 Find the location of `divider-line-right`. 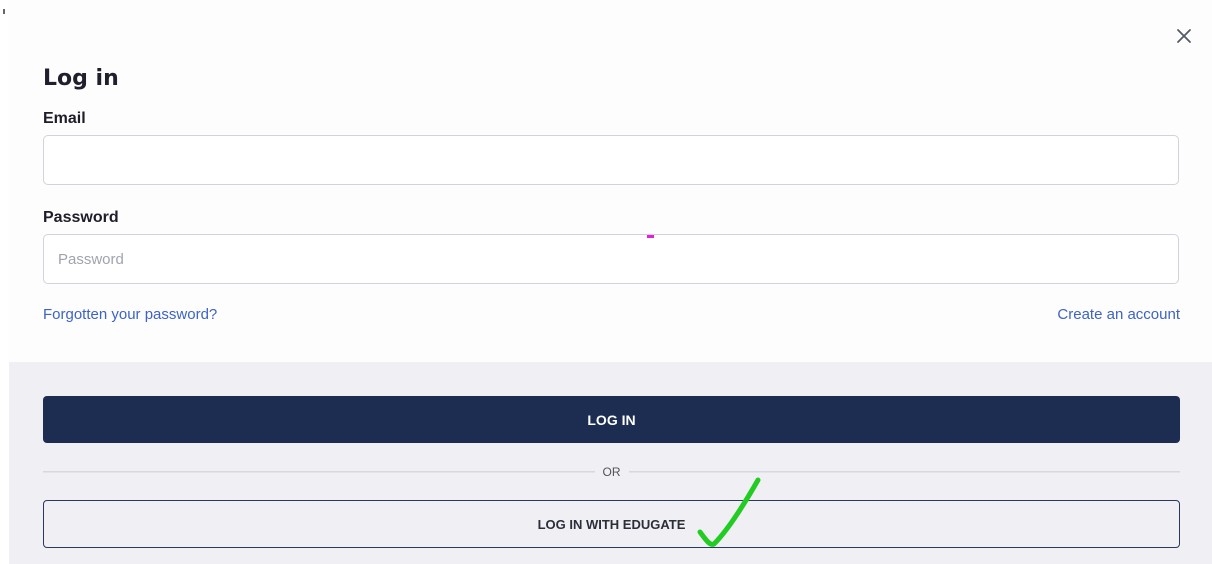

divider-line-right is located at coordinates (904, 472).